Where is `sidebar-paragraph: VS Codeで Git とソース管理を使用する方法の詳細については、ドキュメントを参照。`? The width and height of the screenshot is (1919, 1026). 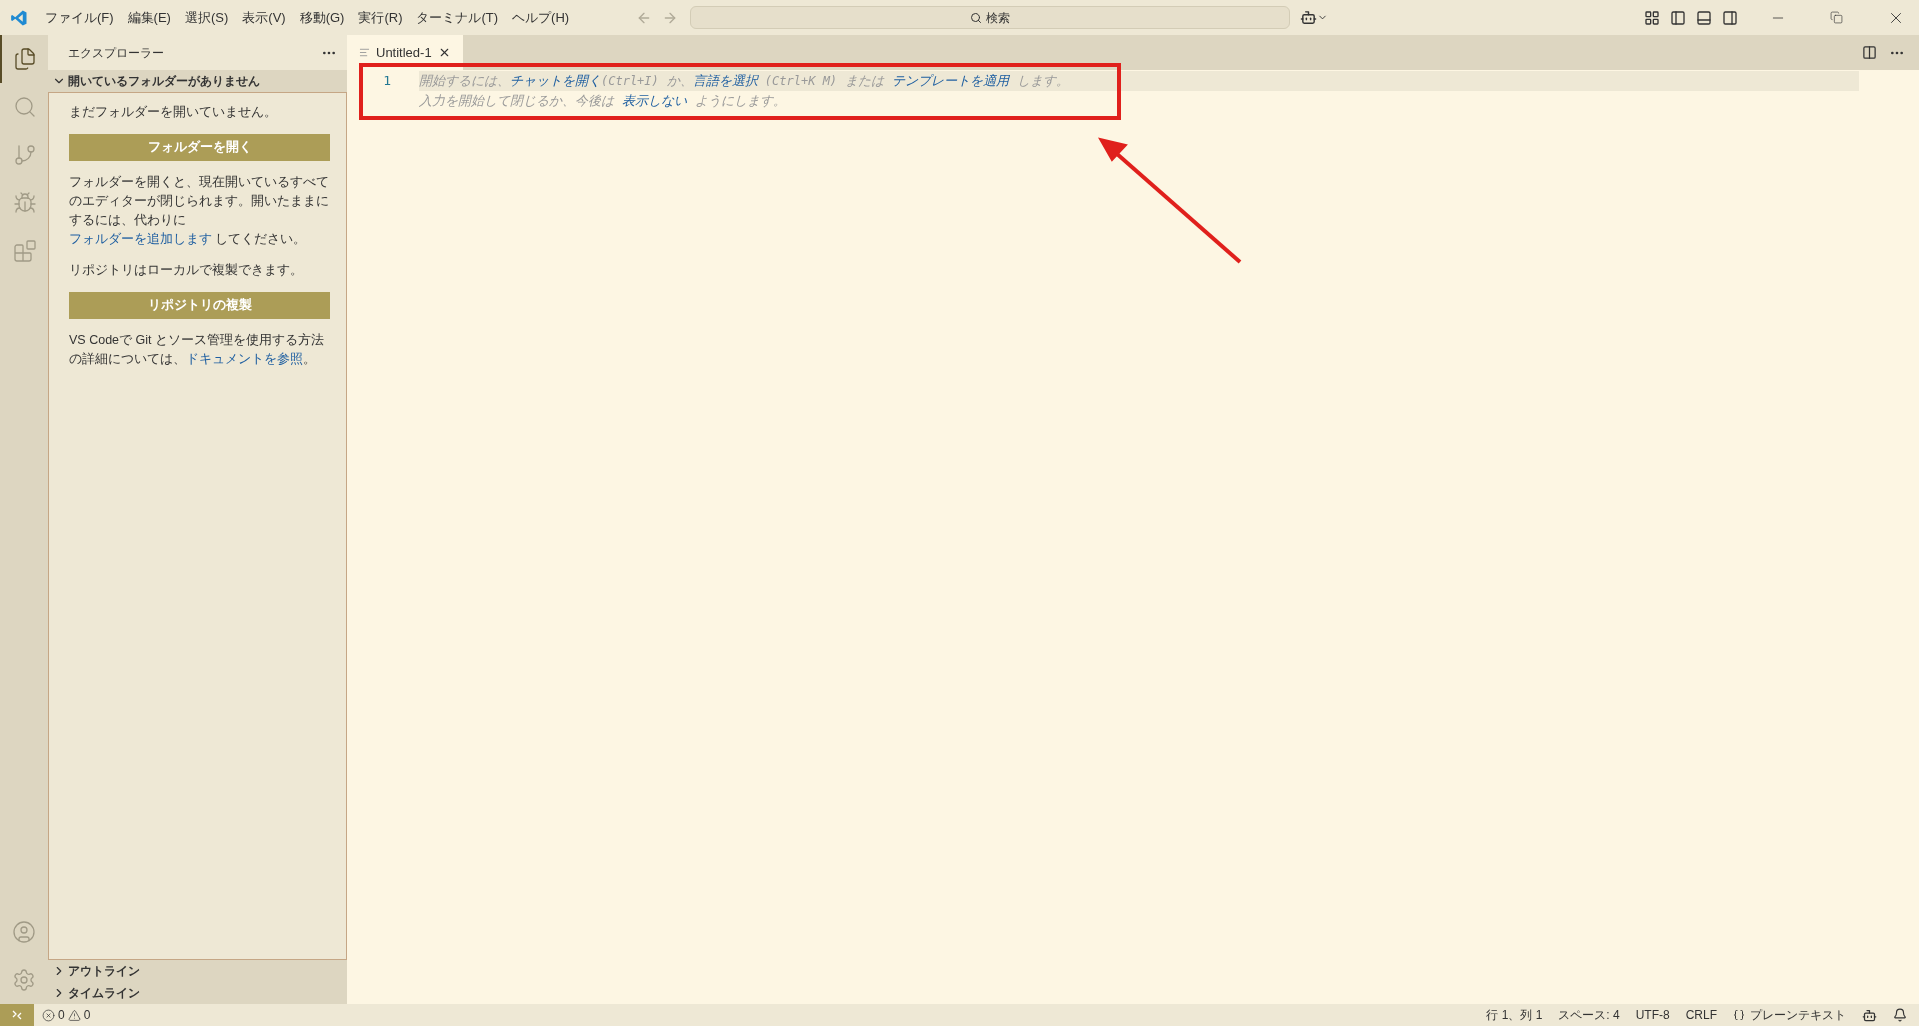 sidebar-paragraph: VS Codeで Git とソース管理を使用する方法の詳細については、ドキュメントを参照。 is located at coordinates (197, 350).